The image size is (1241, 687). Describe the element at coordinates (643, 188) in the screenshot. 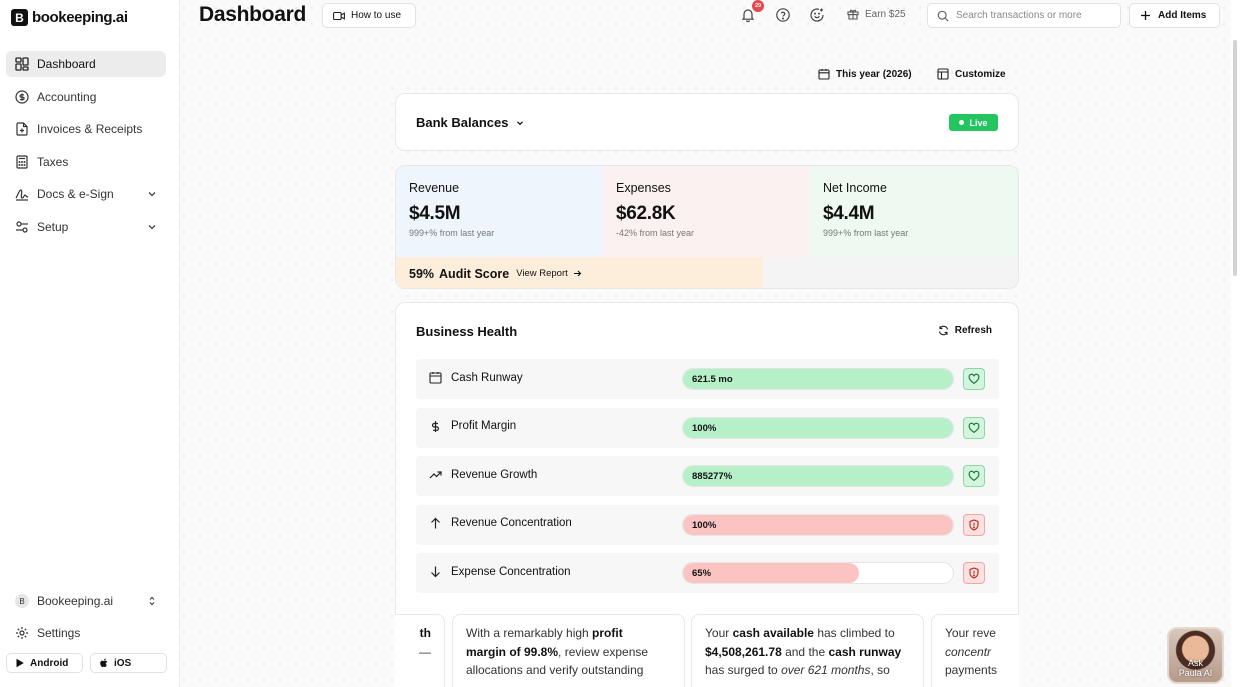

I see `metric-label: Expenses` at that location.